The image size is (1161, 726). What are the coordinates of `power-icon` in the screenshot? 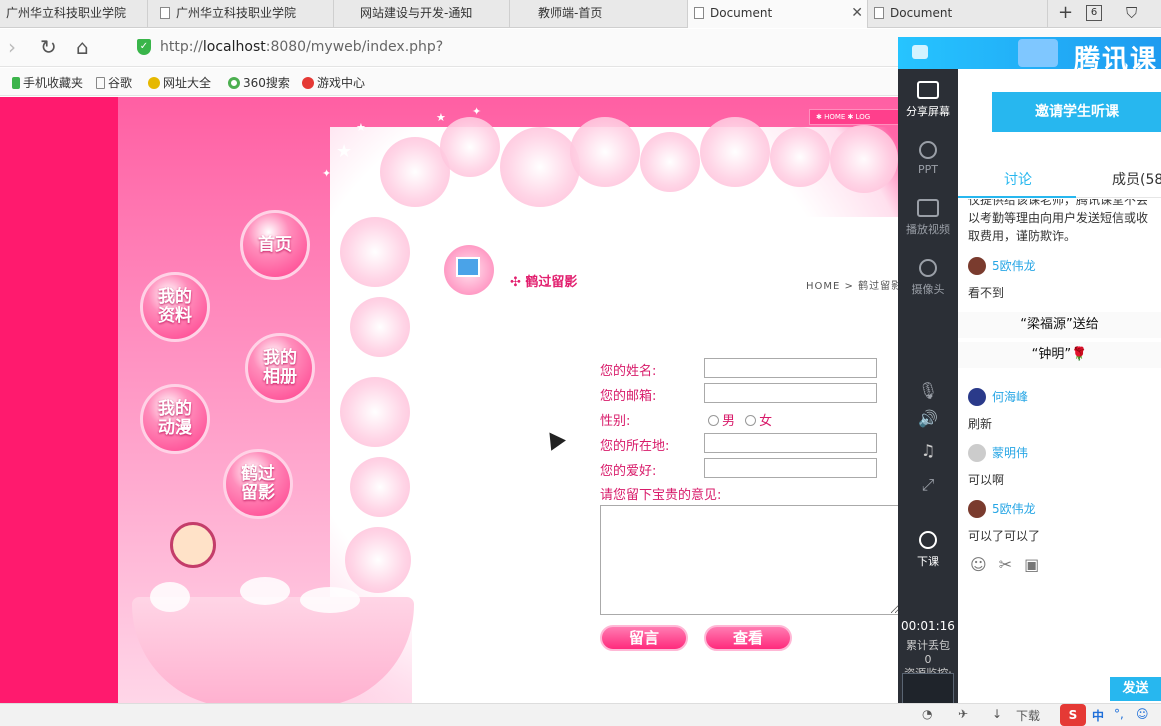 It's located at (928, 540).